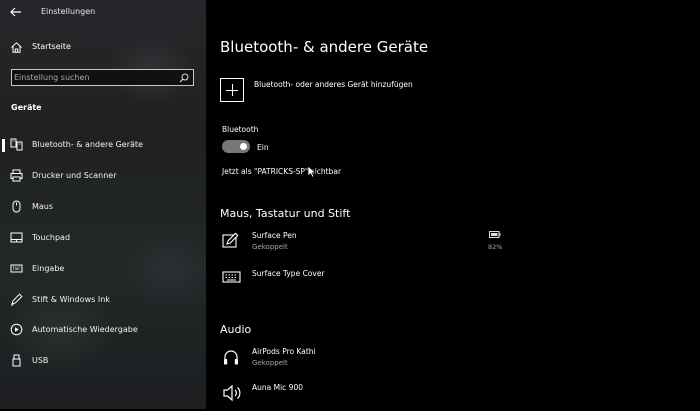 The image size is (700, 411). I want to click on device-surface-pen: Surface Pen Gekoppelt, so click(372, 245).